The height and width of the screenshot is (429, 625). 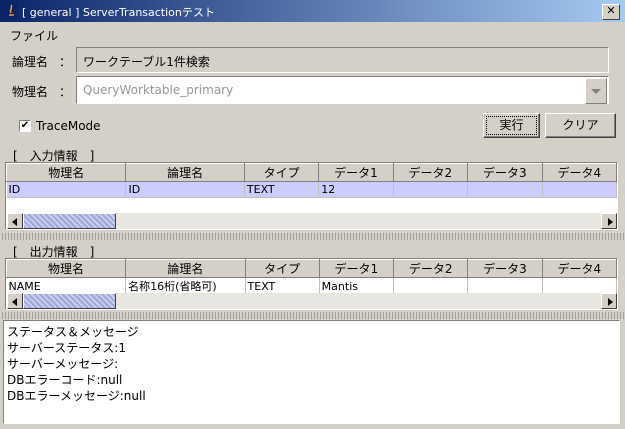 What do you see at coordinates (66, 286) in the screenshot?
I see `table-cell: NAME` at bounding box center [66, 286].